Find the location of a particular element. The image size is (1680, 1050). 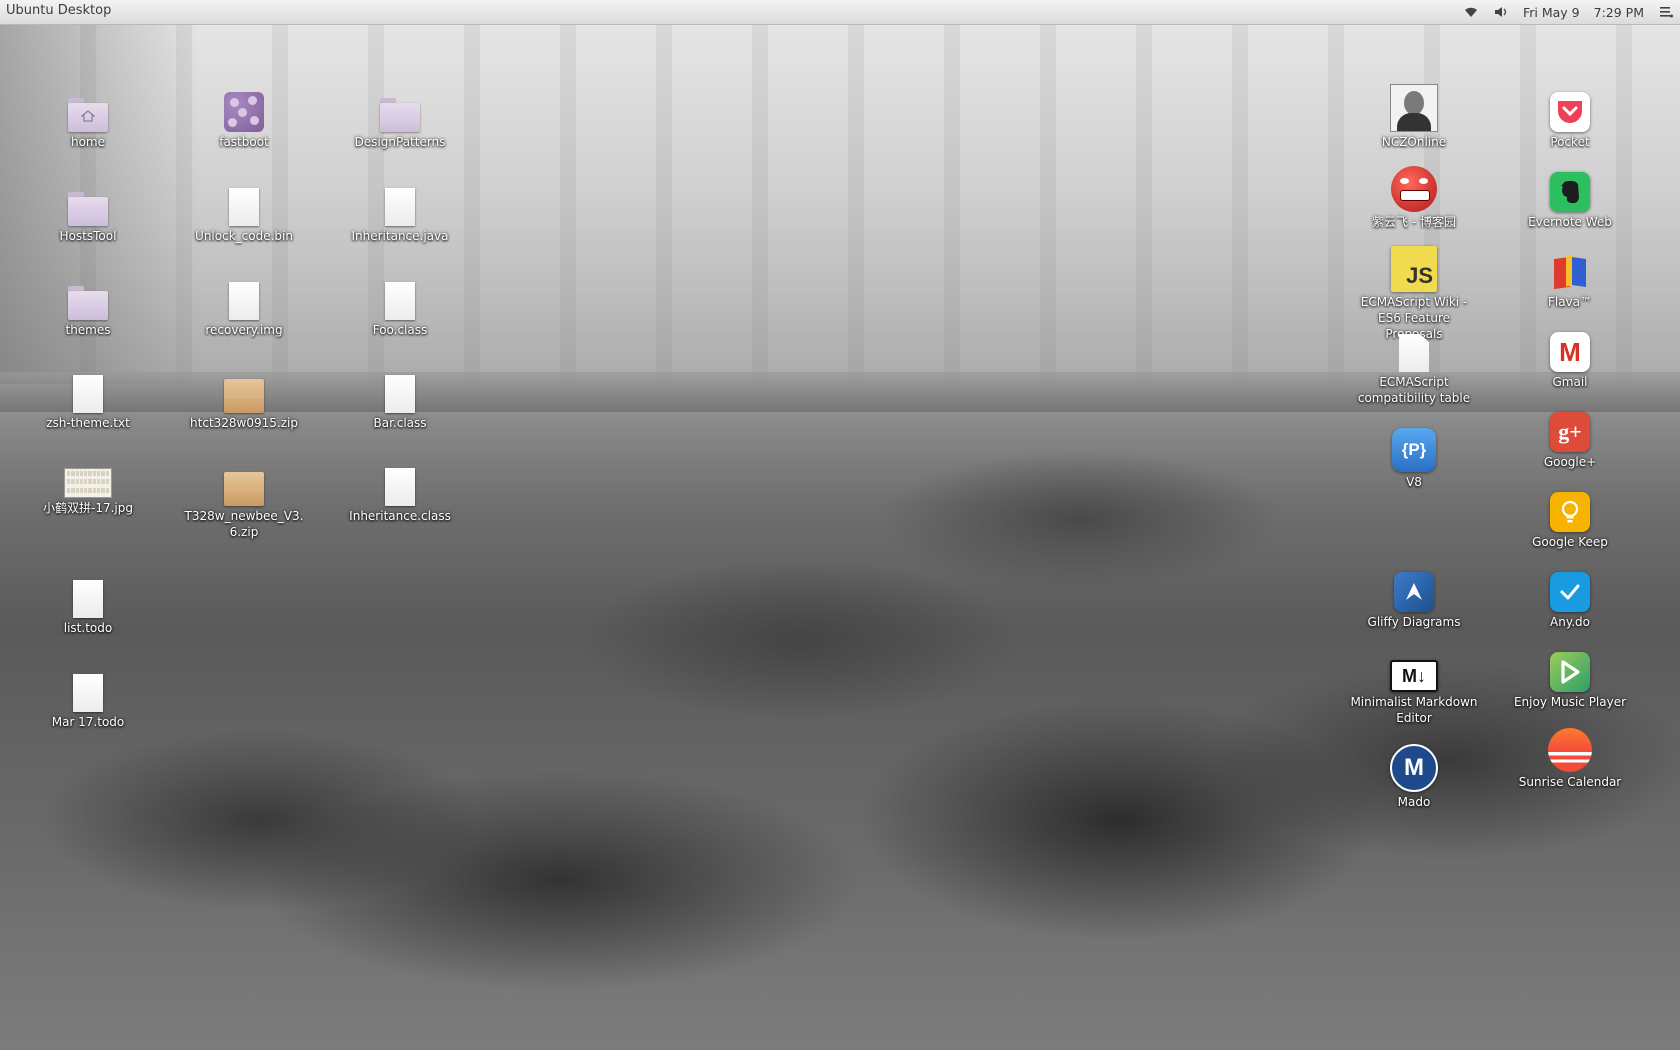

desktop-icon-inheritance-java: Inheritance.java is located at coordinates (400, 211).